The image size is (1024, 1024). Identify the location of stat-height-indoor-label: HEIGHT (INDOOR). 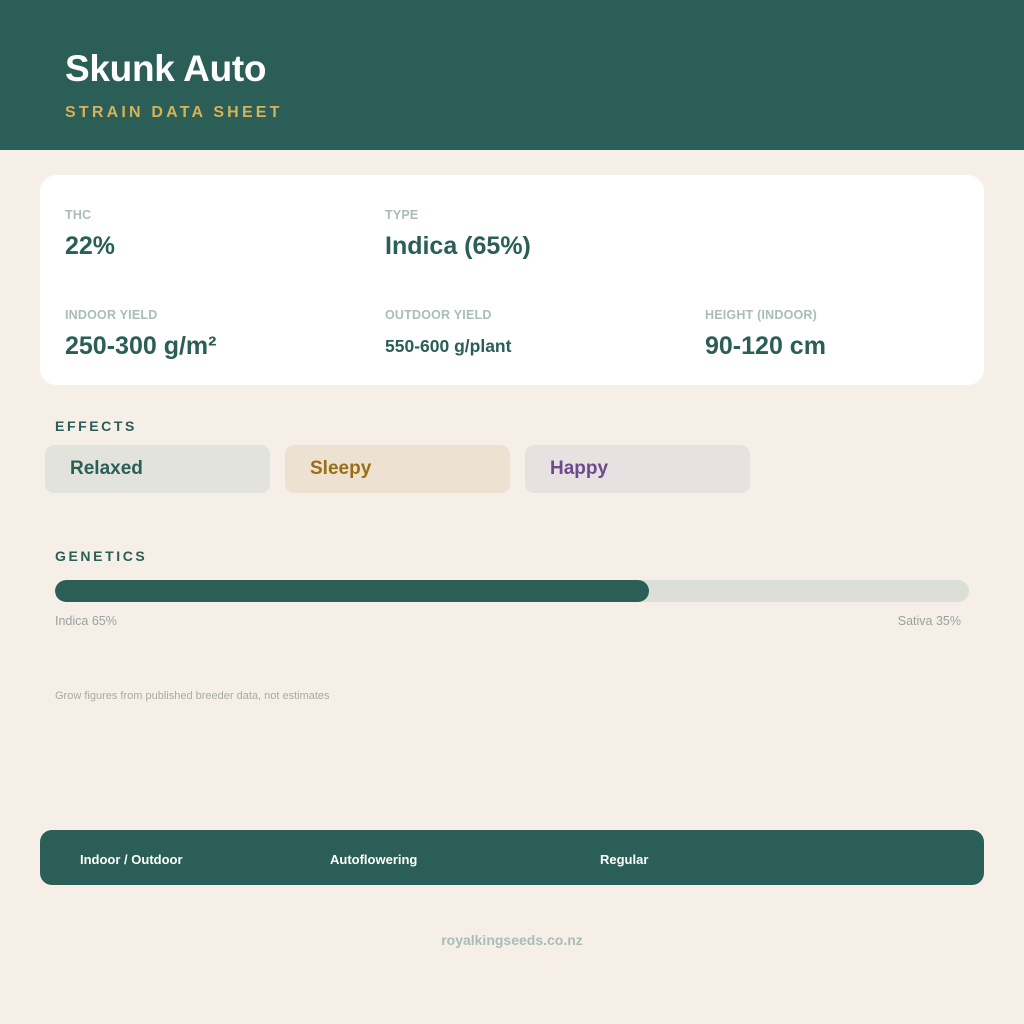
(761, 315).